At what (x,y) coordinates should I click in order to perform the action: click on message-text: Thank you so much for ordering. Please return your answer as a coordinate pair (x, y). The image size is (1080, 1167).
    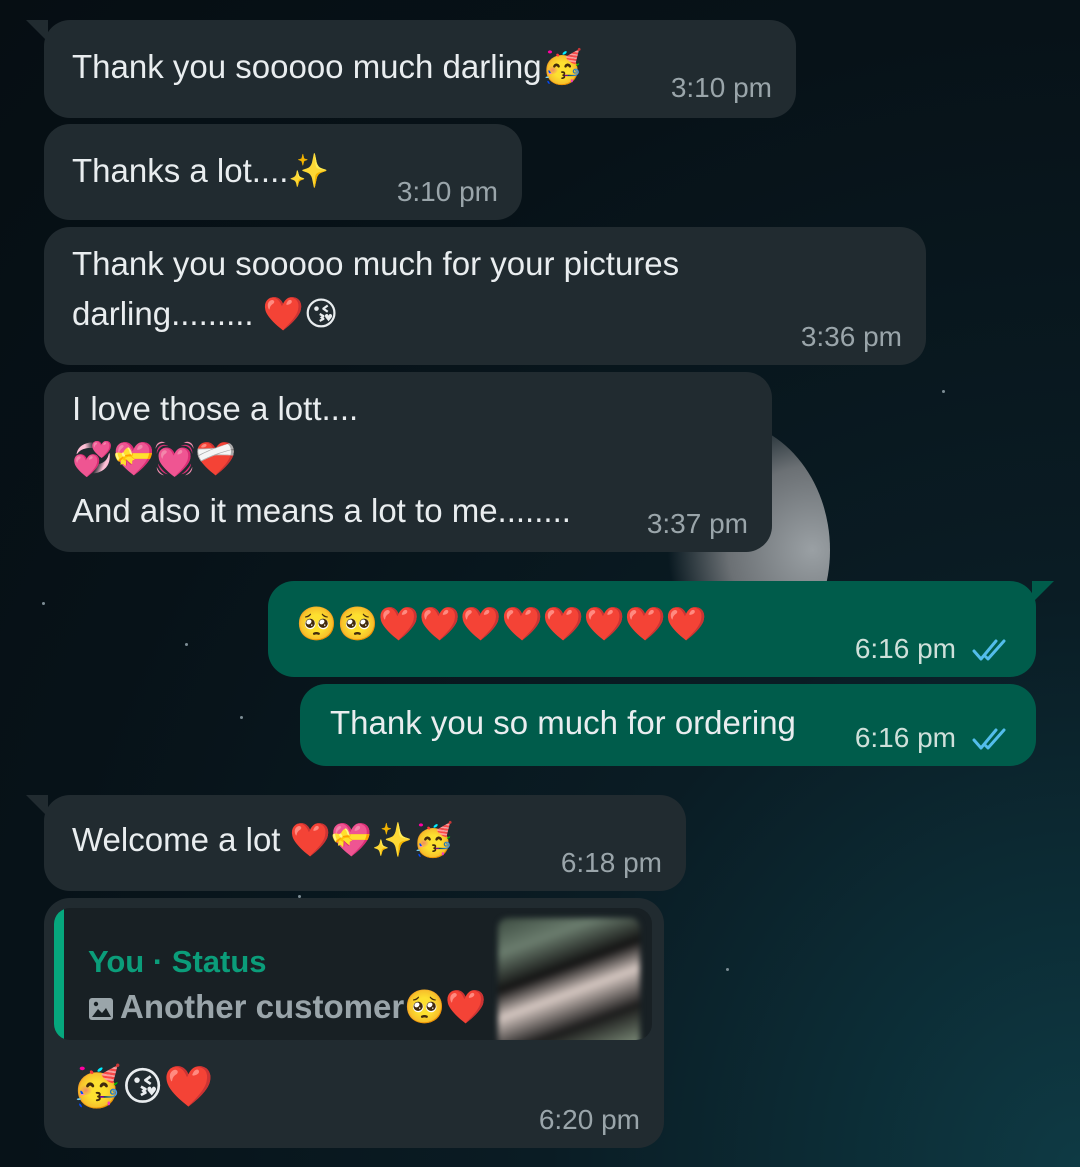
    Looking at the image, I should click on (563, 722).